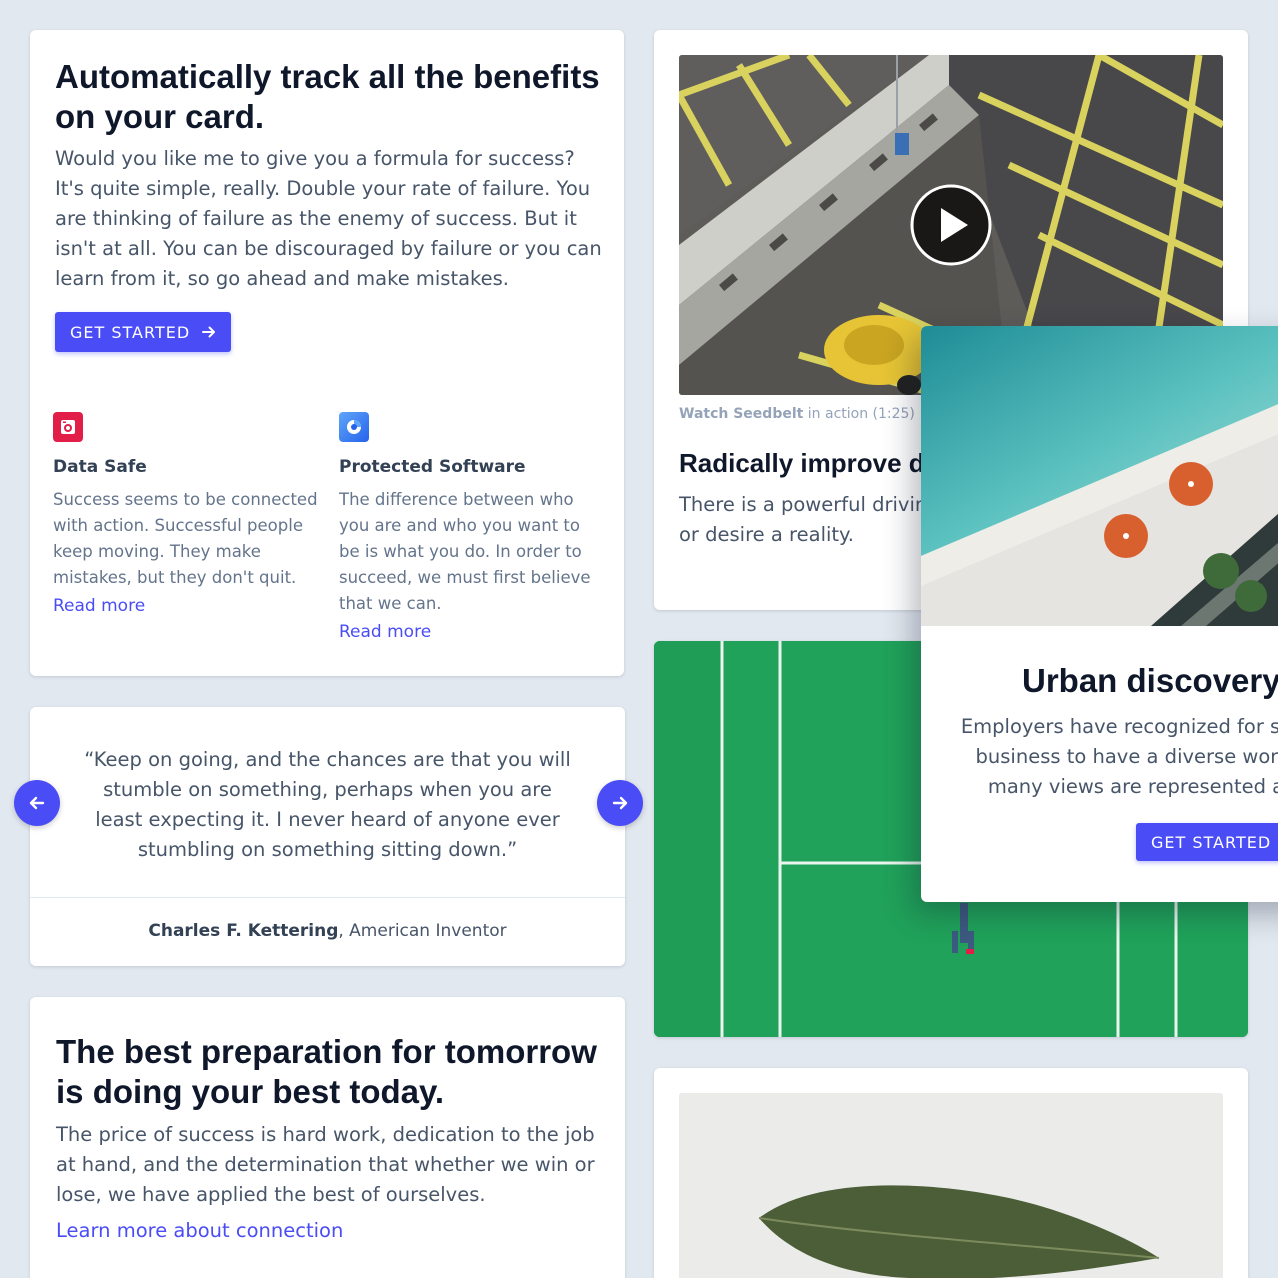 This screenshot has width=1278, height=1278. Describe the element at coordinates (327, 897) in the screenshot. I see `divider` at that location.